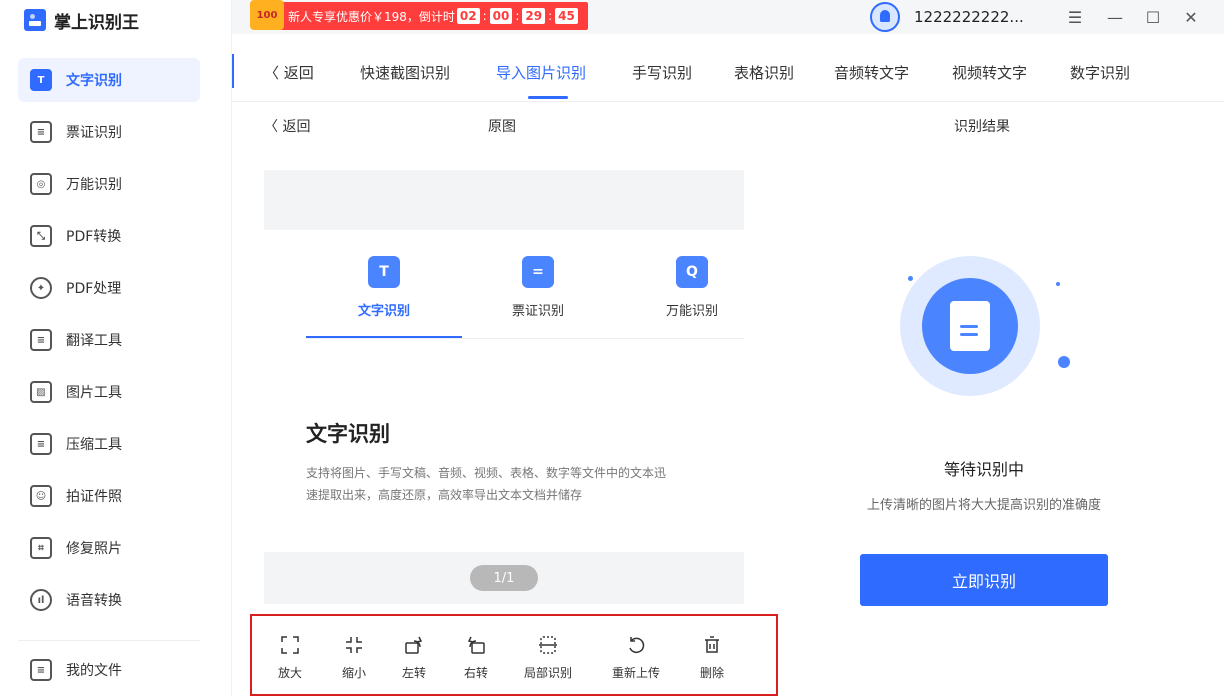  I want to click on sidebar-item-label: PDF处理, so click(94, 289).